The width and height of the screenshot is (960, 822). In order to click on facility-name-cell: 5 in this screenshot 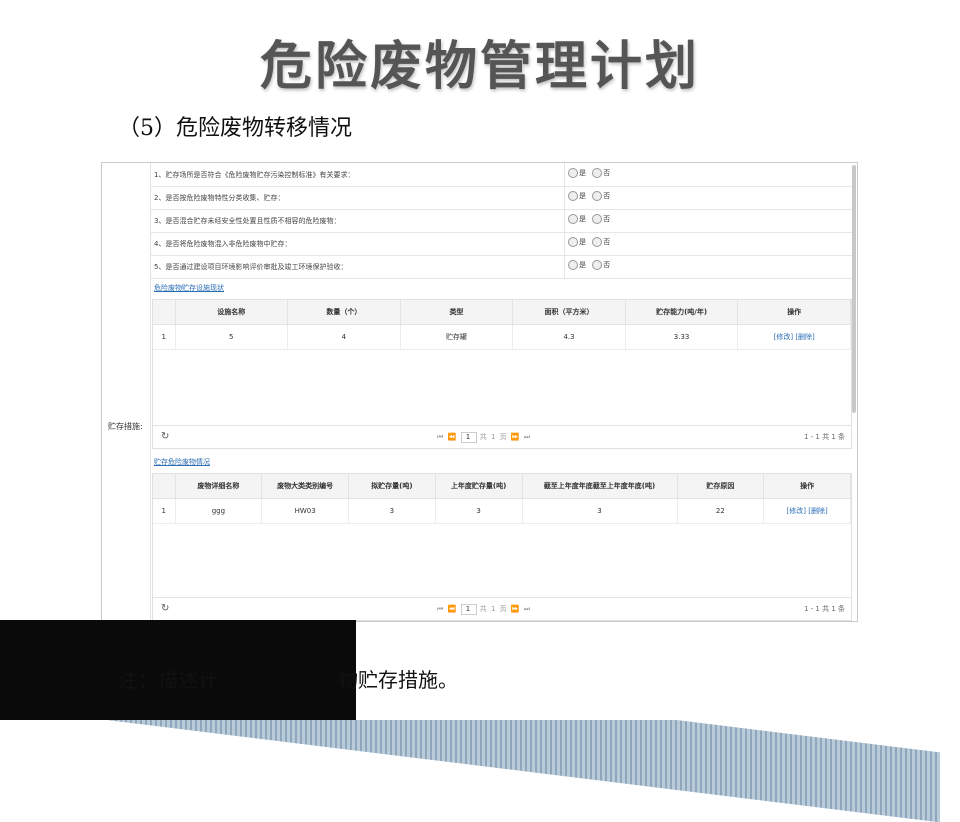, I will do `click(232, 337)`.